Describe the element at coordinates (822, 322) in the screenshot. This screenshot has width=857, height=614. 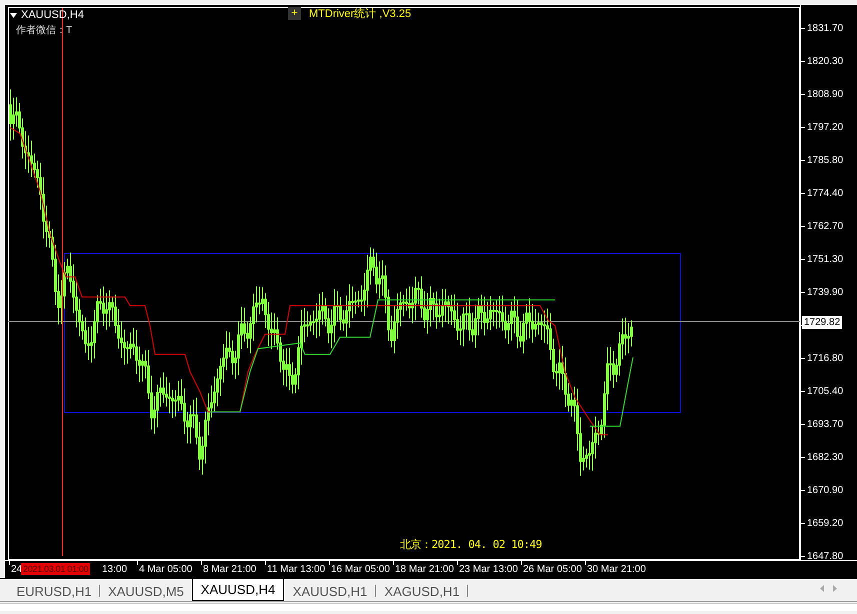
I see `current-price-label: 1729.82` at that location.